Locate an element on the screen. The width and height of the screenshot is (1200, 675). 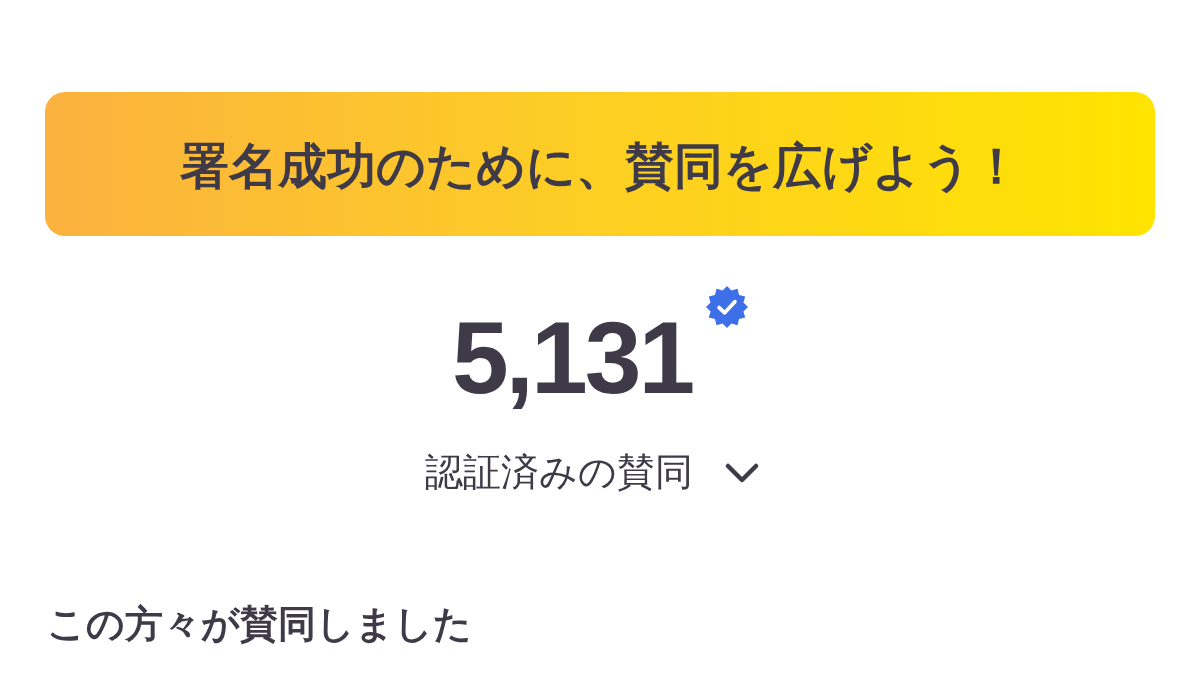
verified-filter-dropdown: 認証済みの賛同 is located at coordinates (592, 473).